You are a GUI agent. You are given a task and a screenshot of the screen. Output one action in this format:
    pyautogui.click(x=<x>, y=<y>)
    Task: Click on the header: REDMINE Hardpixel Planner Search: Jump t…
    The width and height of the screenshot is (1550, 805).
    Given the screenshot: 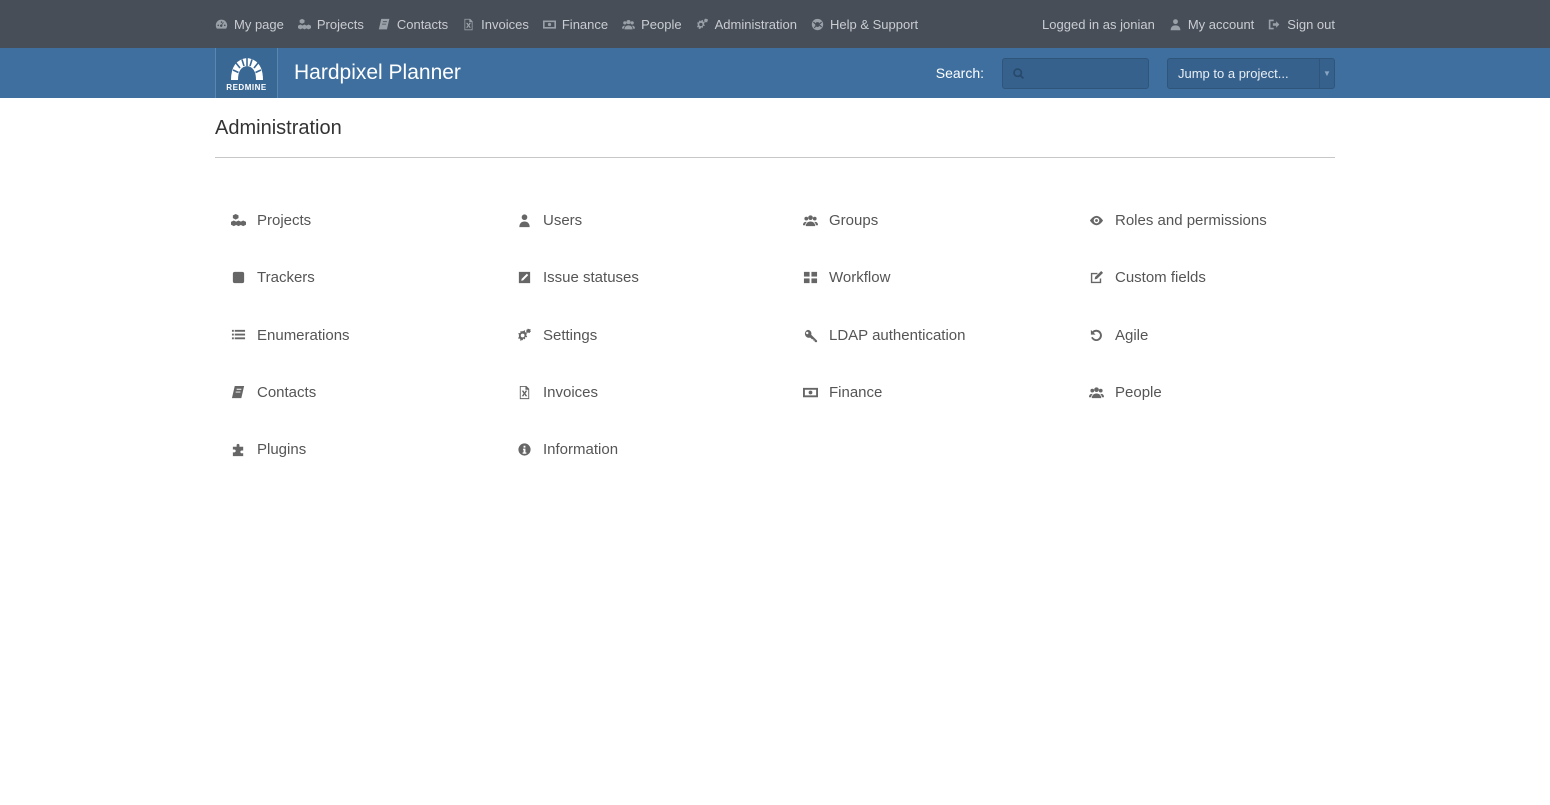 What is the action you would take?
    pyautogui.click(x=775, y=73)
    